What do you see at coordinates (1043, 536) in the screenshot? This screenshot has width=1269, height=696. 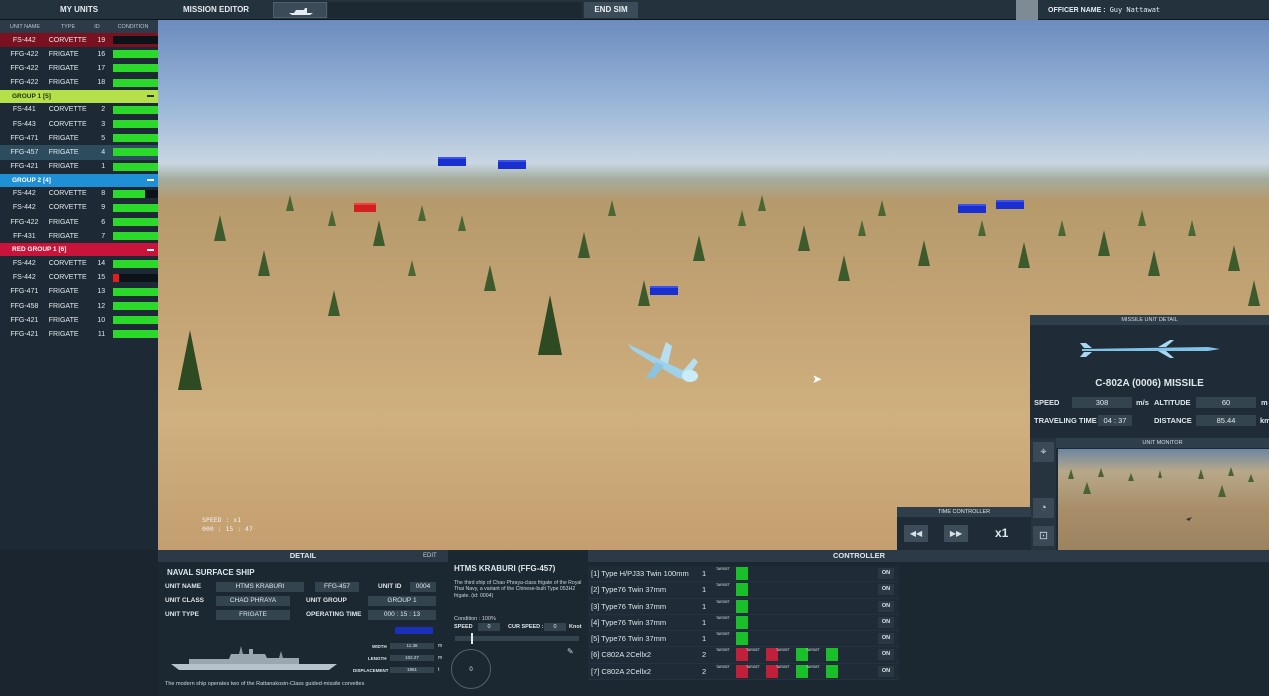 I see `focus-target-icon: ⊡` at bounding box center [1043, 536].